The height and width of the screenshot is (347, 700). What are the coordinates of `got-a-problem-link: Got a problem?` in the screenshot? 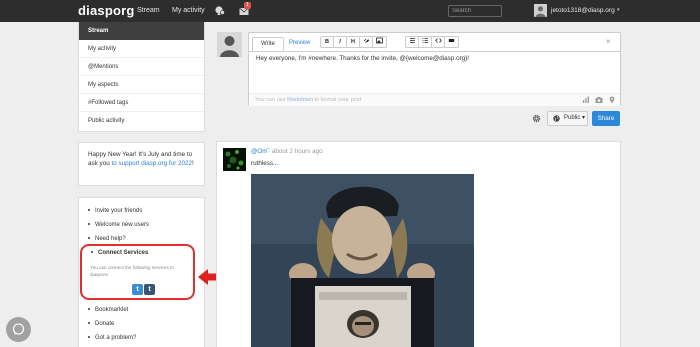 It's located at (112, 338).